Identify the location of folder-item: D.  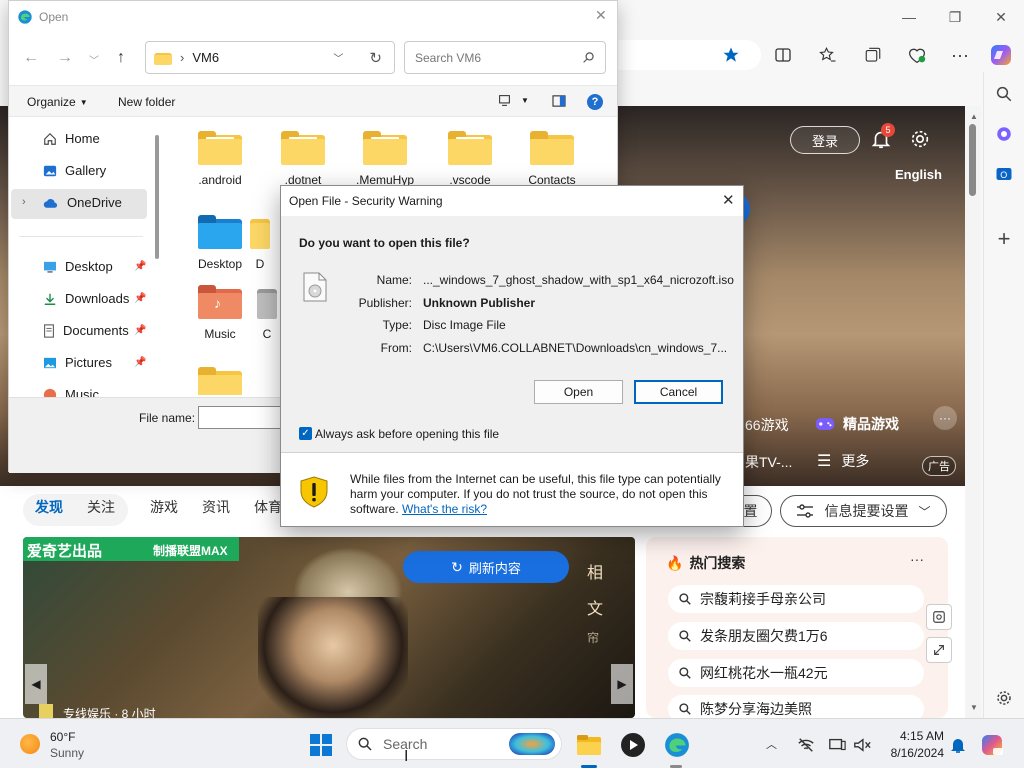
(260, 243).